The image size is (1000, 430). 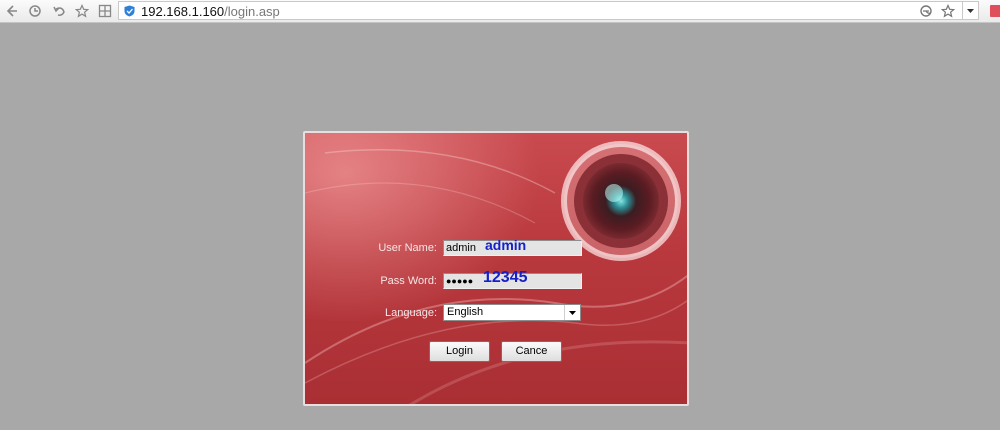 I want to click on url-path: /login.asp, so click(x=252, y=11).